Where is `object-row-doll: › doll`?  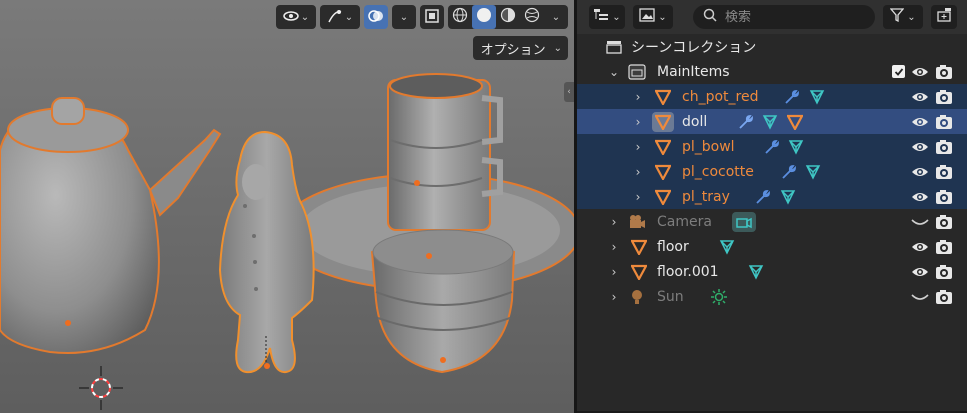 object-row-doll: › doll is located at coordinates (772, 121).